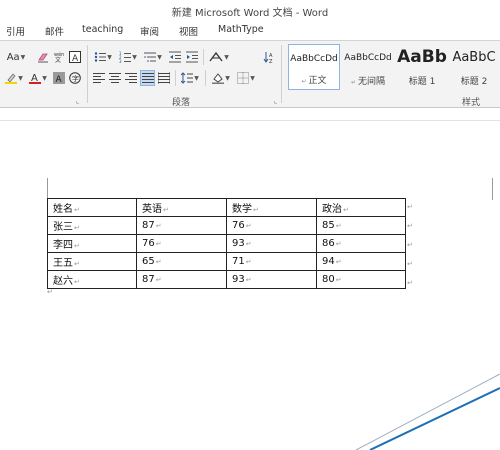  What do you see at coordinates (471, 103) in the screenshot?
I see `styles-group-label: 样式` at bounding box center [471, 103].